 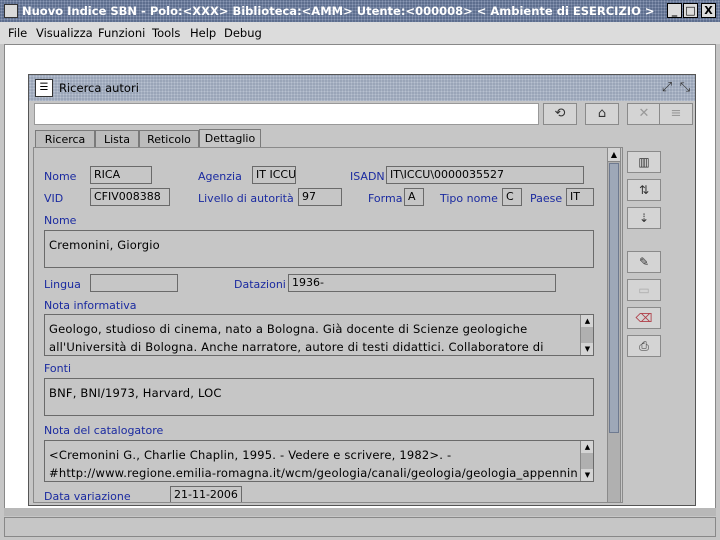 What do you see at coordinates (674, 10) in the screenshot?
I see `minimize-button: _` at bounding box center [674, 10].